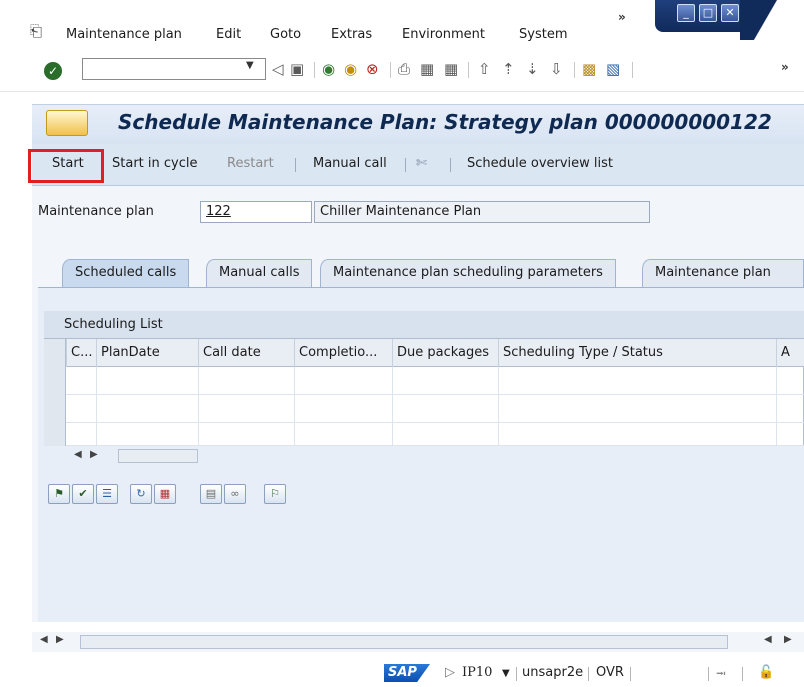 The height and width of the screenshot is (687, 804). What do you see at coordinates (785, 67) in the screenshot?
I see `toolbar-overflow-icon: »` at bounding box center [785, 67].